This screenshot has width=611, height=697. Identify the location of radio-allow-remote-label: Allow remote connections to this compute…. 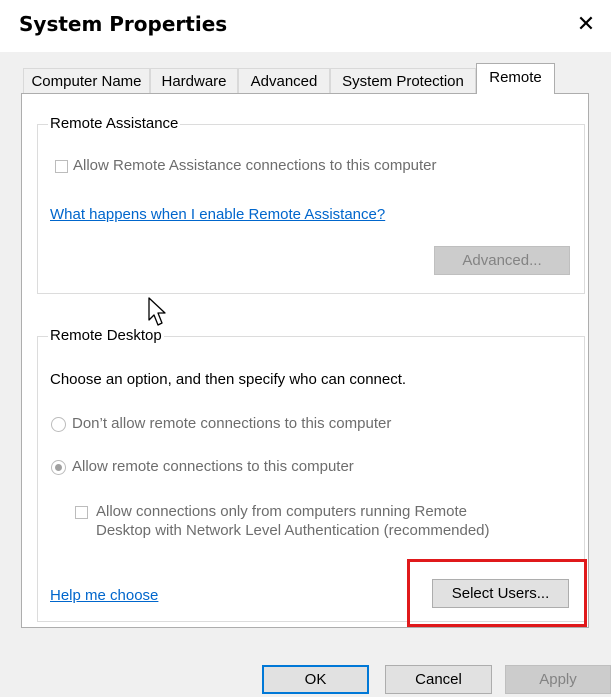
(213, 466).